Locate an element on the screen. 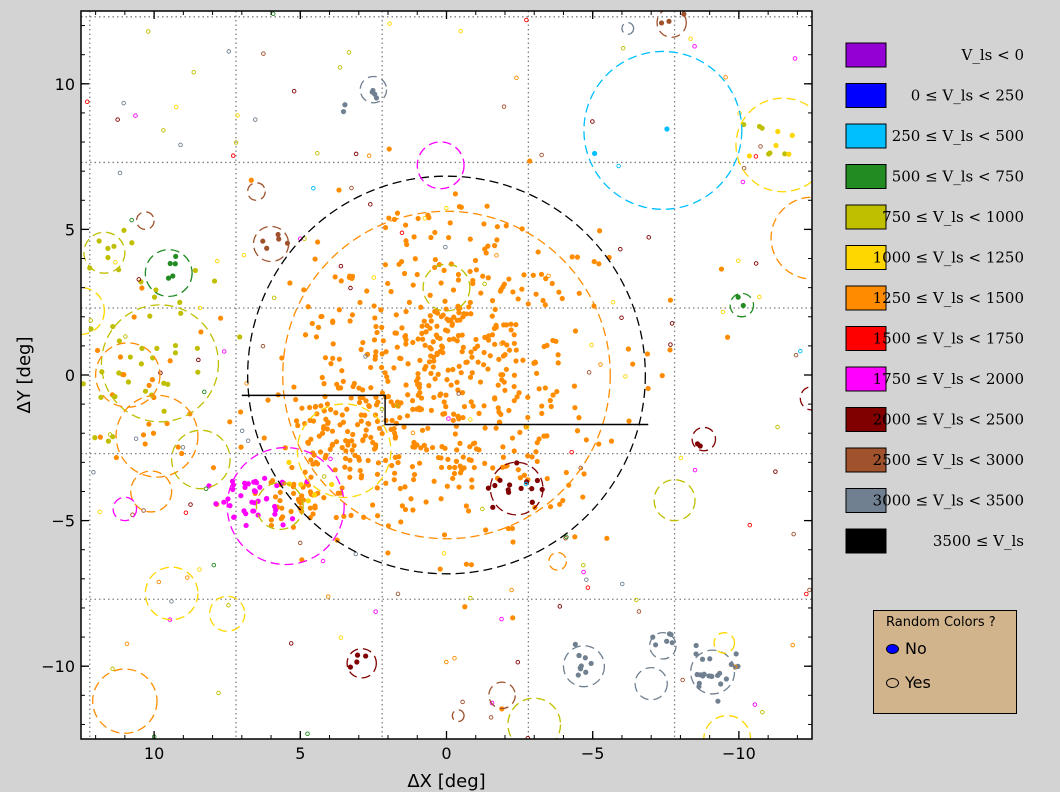 This screenshot has width=1060, height=792. y-tick-label-3: −5 is located at coordinates (63, 521).